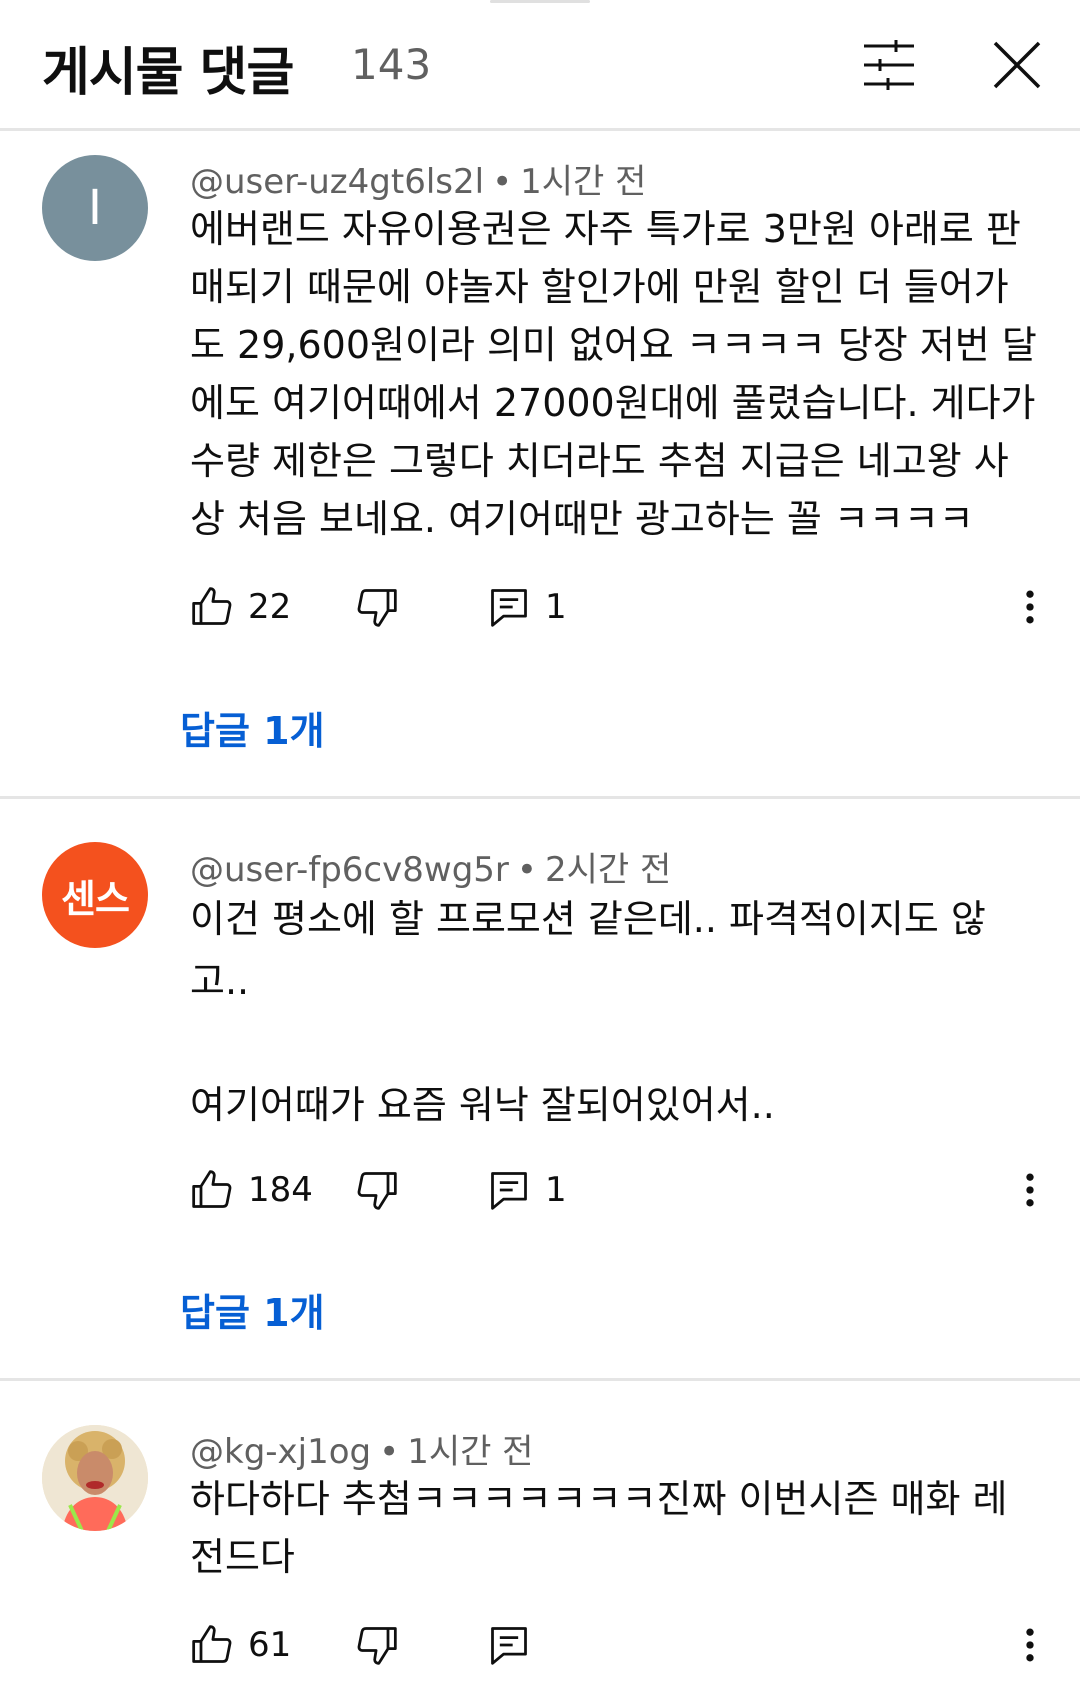 The image size is (1080, 1703). What do you see at coordinates (280, 1452) in the screenshot?
I see `username: @kg-xj1og` at bounding box center [280, 1452].